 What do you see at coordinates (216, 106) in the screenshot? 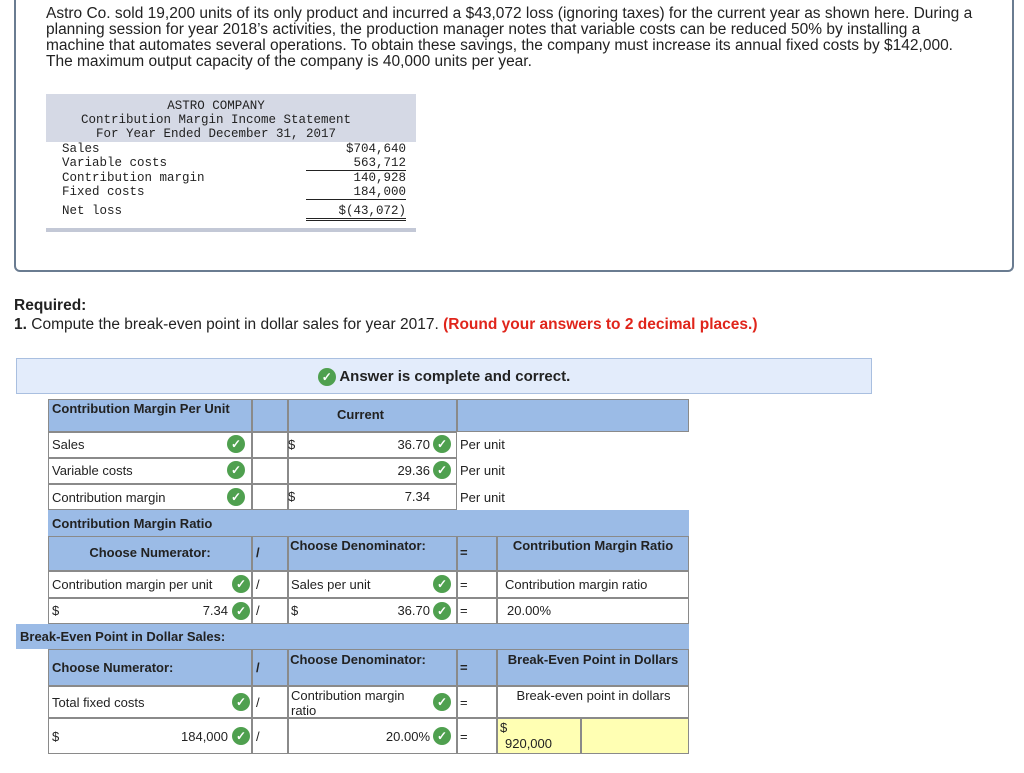
I see `statement-company: ASTRO COMPANY` at bounding box center [216, 106].